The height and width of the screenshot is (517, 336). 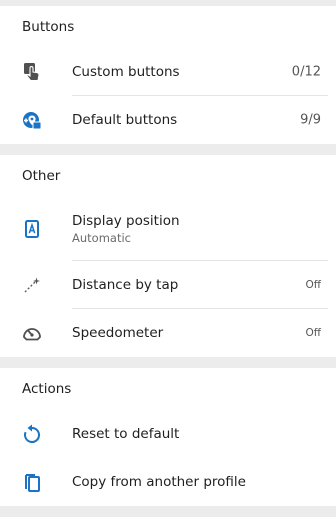 What do you see at coordinates (306, 72) in the screenshot?
I see `custom-buttons-count: 0/12` at bounding box center [306, 72].